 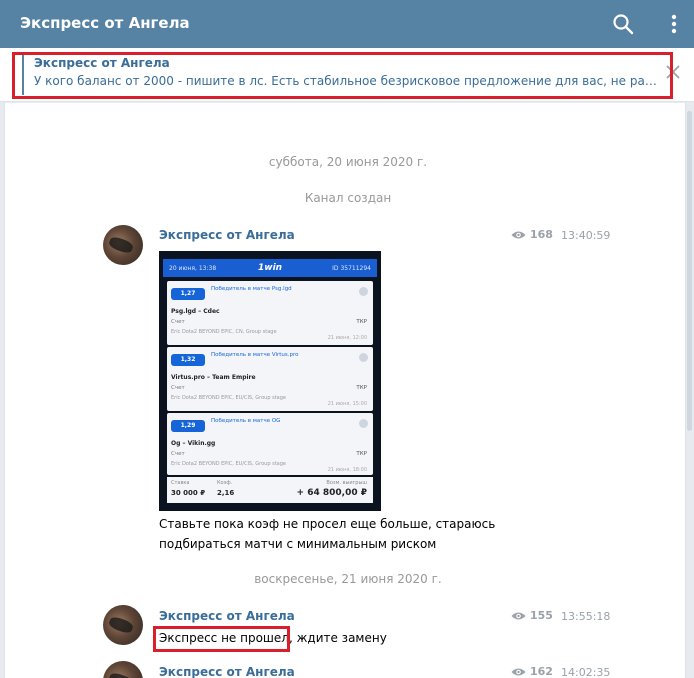 I want to click on message-time: 13:40:59, so click(x=586, y=235).